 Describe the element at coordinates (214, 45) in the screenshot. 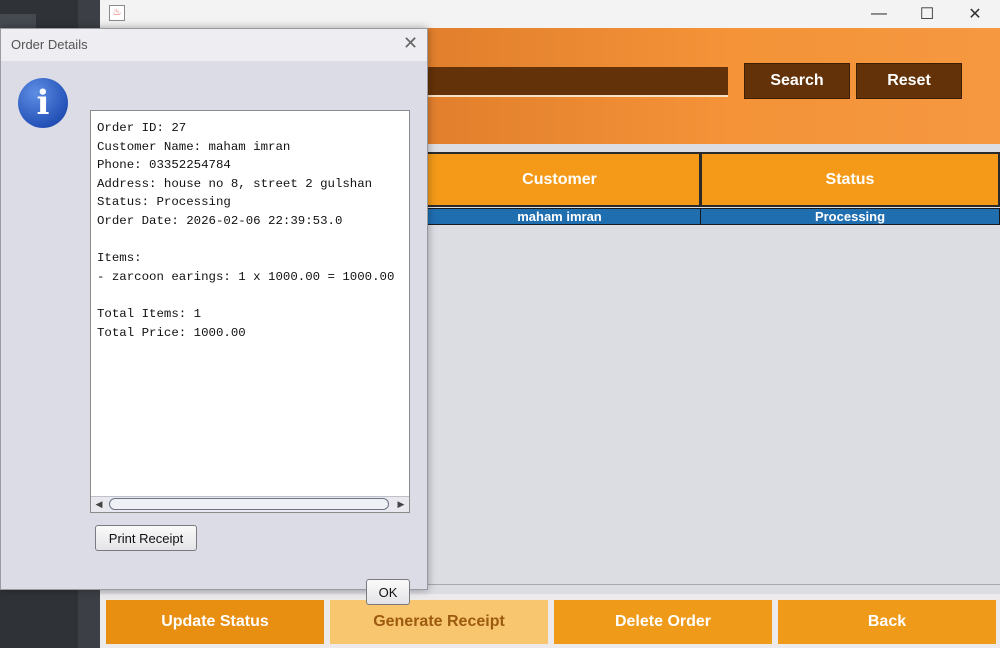

I see `dialog-title-bar: Order Details ✕` at that location.